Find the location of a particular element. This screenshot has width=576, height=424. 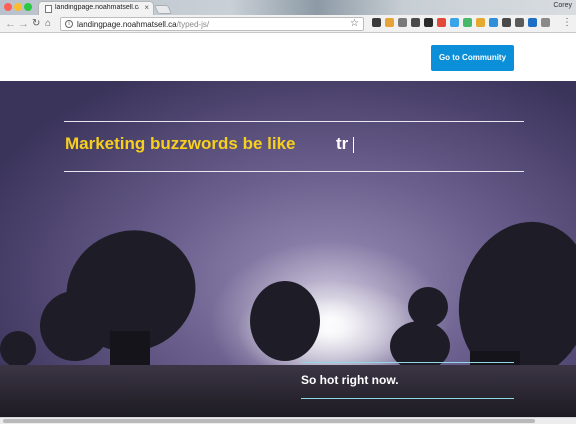

tab-close-icon: × is located at coordinates (146, 7).